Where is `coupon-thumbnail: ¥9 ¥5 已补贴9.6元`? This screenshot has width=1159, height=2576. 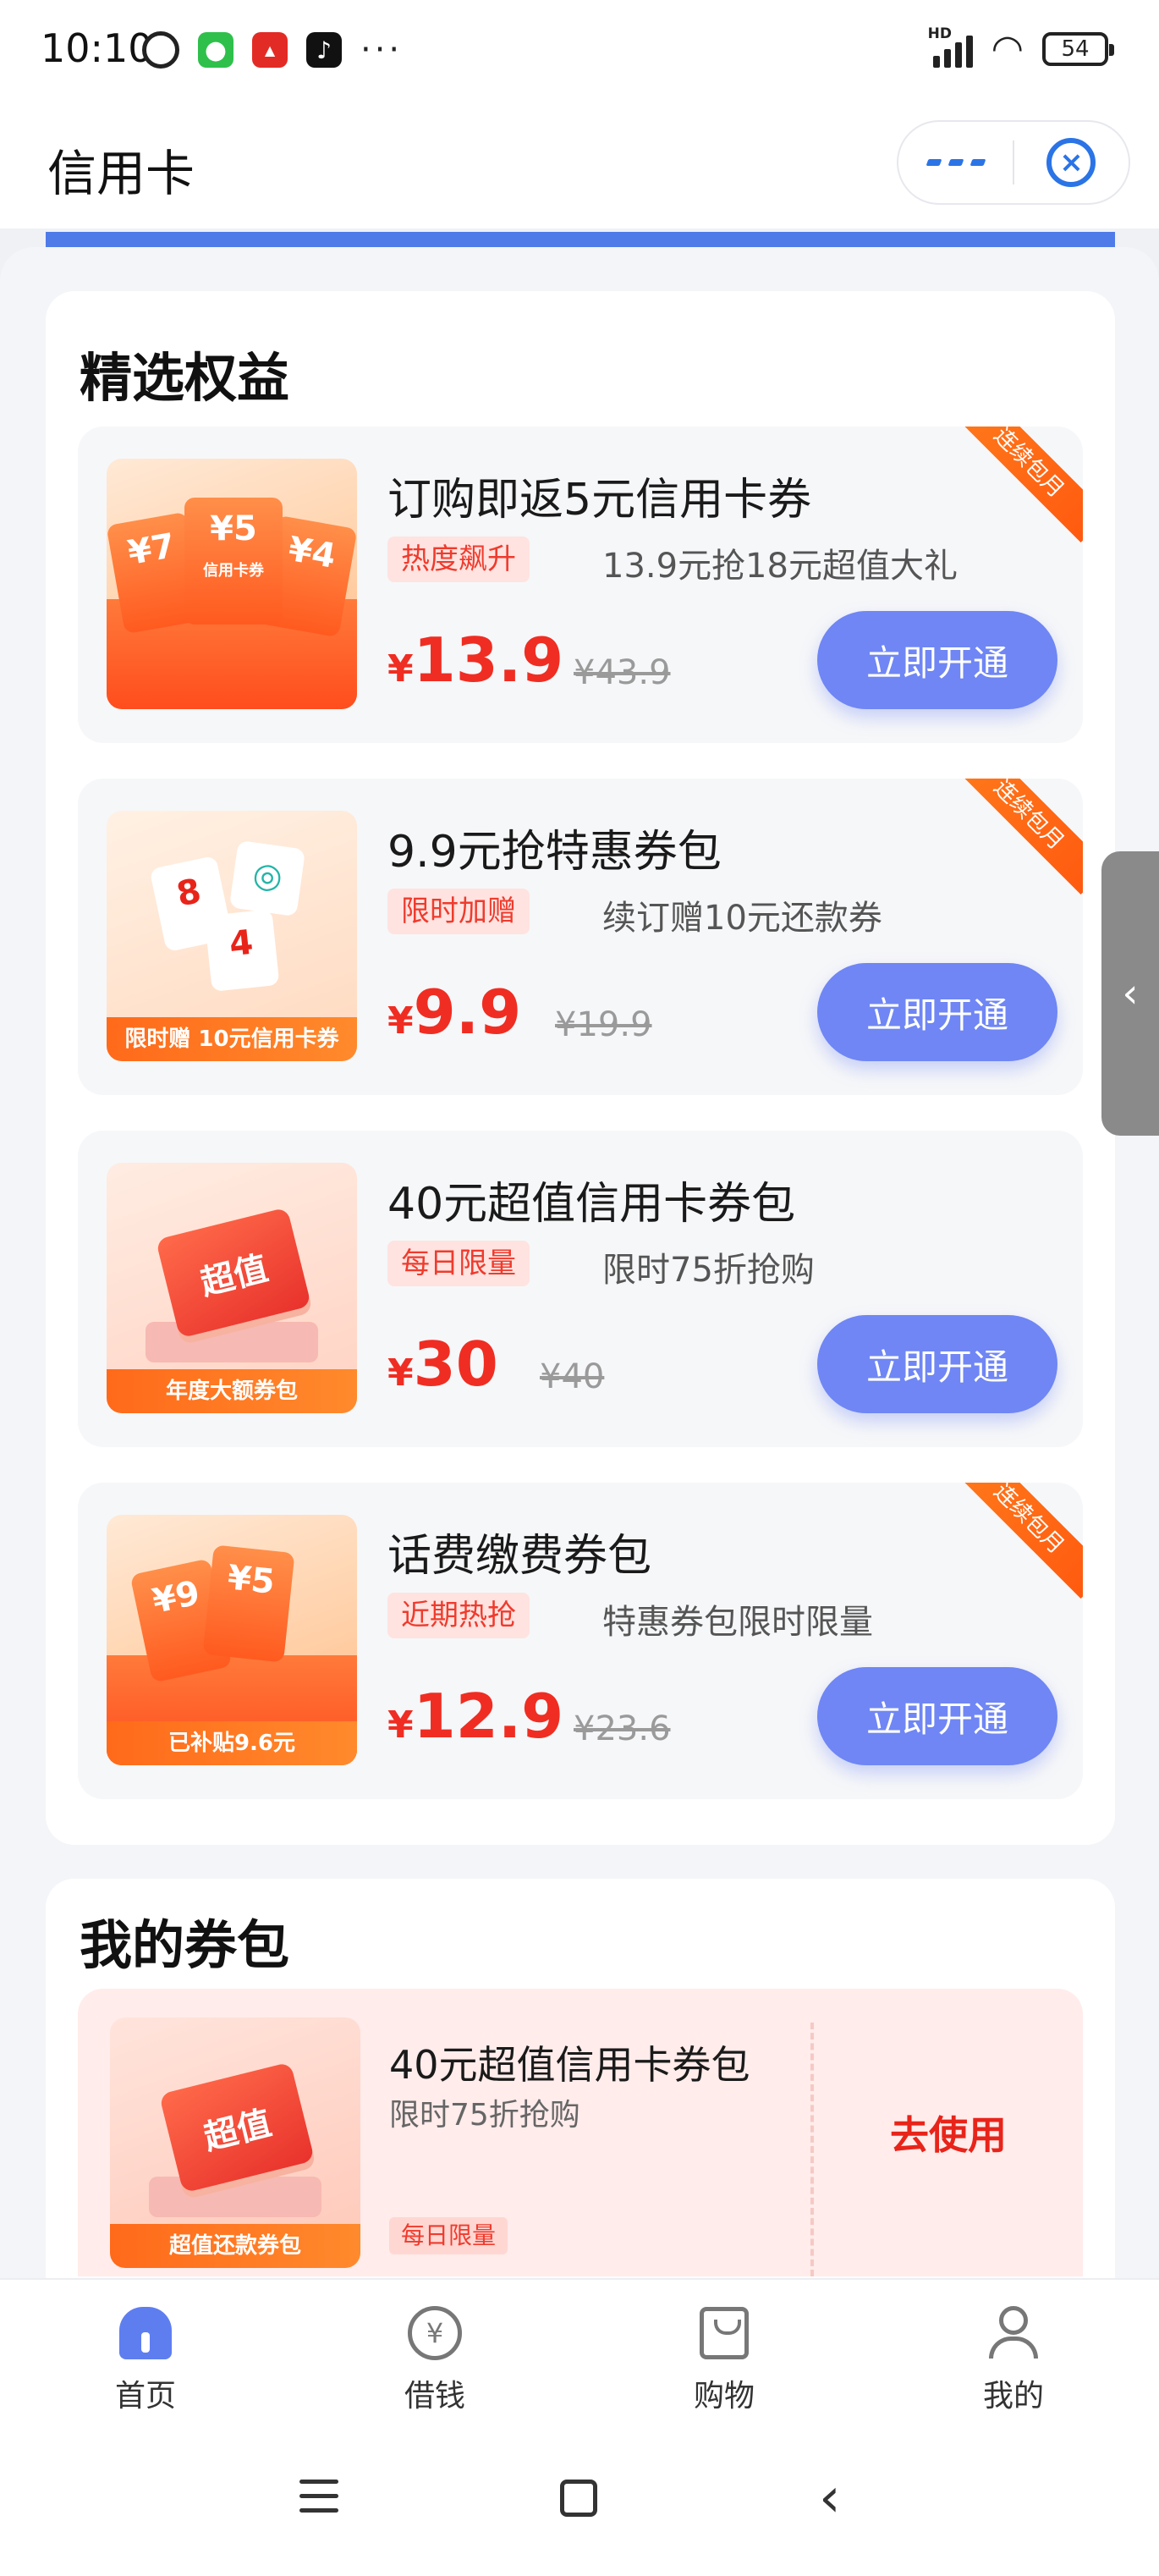 coupon-thumbnail: ¥9 ¥5 已补贴9.6元 is located at coordinates (232, 1640).